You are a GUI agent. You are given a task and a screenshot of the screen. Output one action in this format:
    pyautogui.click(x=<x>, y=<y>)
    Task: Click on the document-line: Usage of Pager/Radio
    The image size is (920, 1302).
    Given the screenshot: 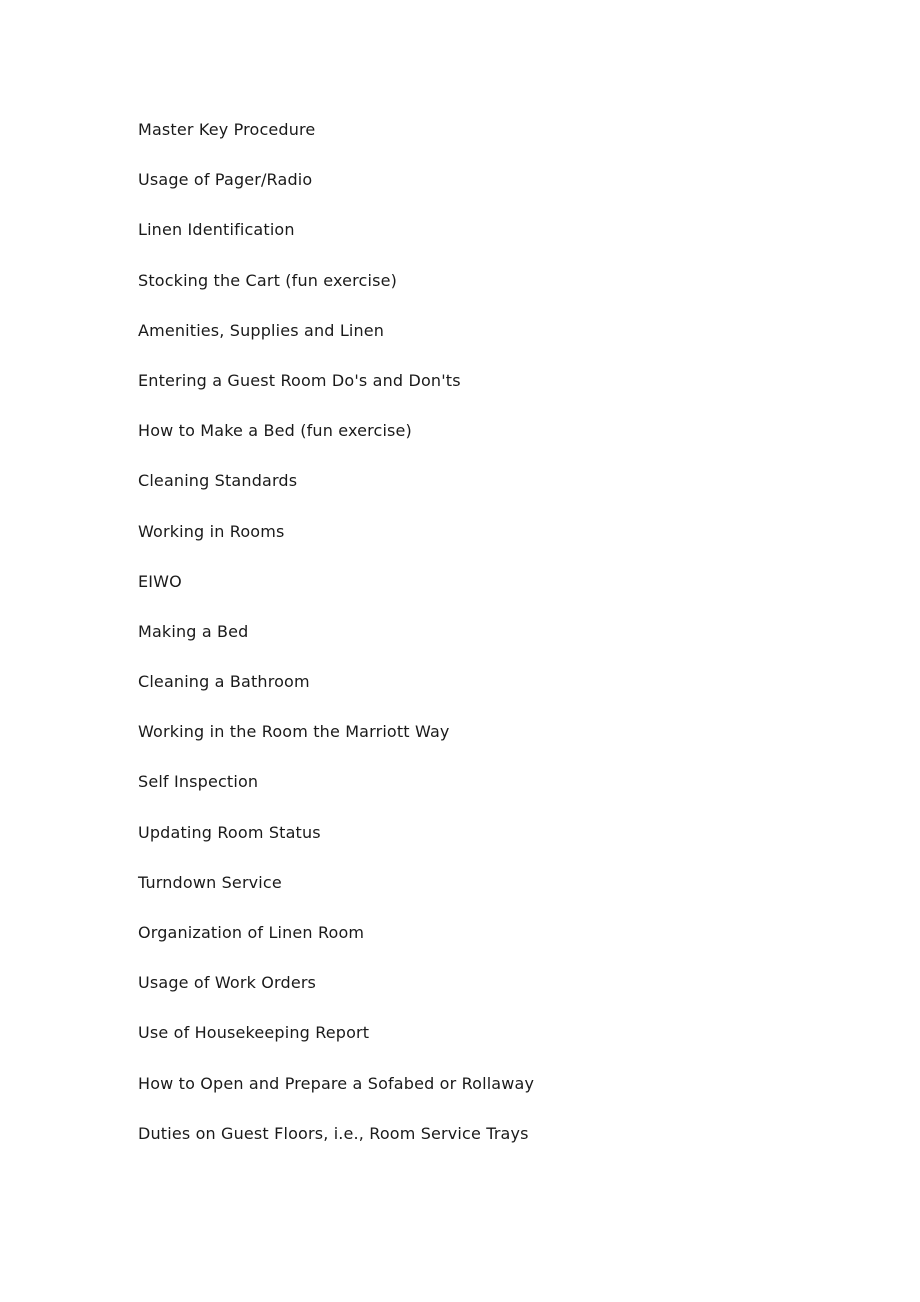 What is the action you would take?
    pyautogui.click(x=225, y=180)
    